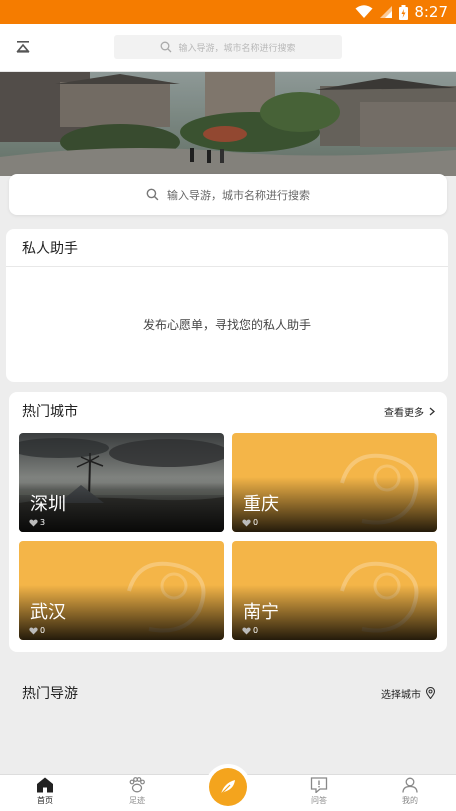  What do you see at coordinates (410, 794) in the screenshot?
I see `tab-mine: 我的` at bounding box center [410, 794].